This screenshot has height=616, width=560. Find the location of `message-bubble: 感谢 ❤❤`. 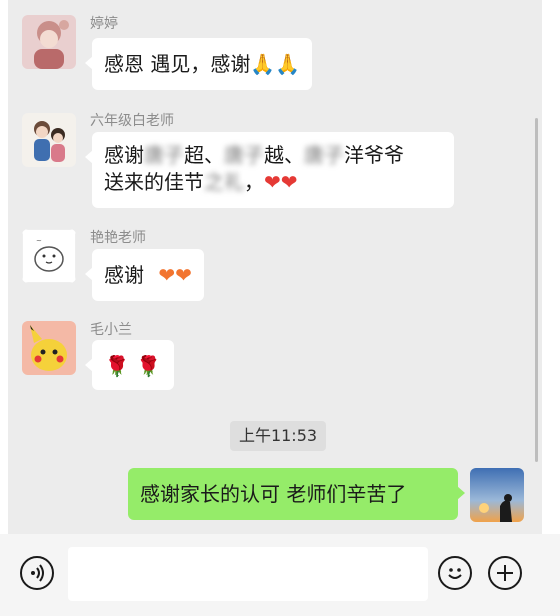

message-bubble: 感谢 ❤❤ is located at coordinates (144, 275).